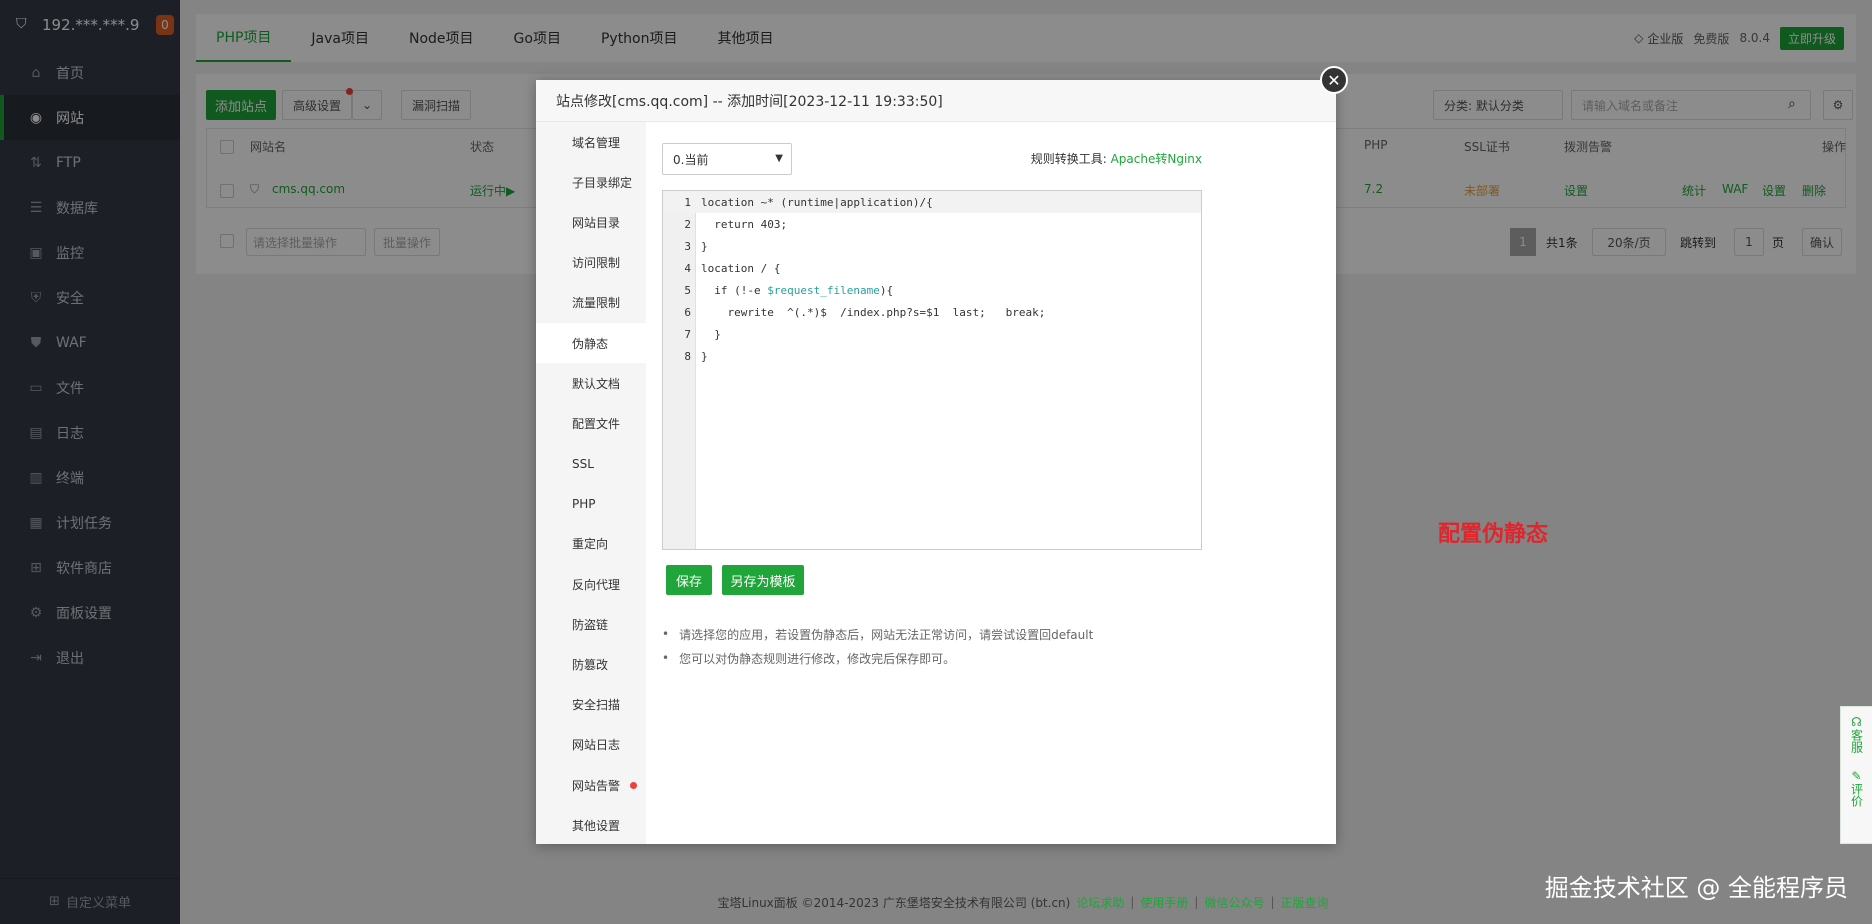 Image resolution: width=1872 pixels, height=924 pixels. What do you see at coordinates (877, 634) in the screenshot?
I see `tip-item: 请选择您的应用，若设置伪静态后，网站无法正常访问，请尝试设置回default` at bounding box center [877, 634].